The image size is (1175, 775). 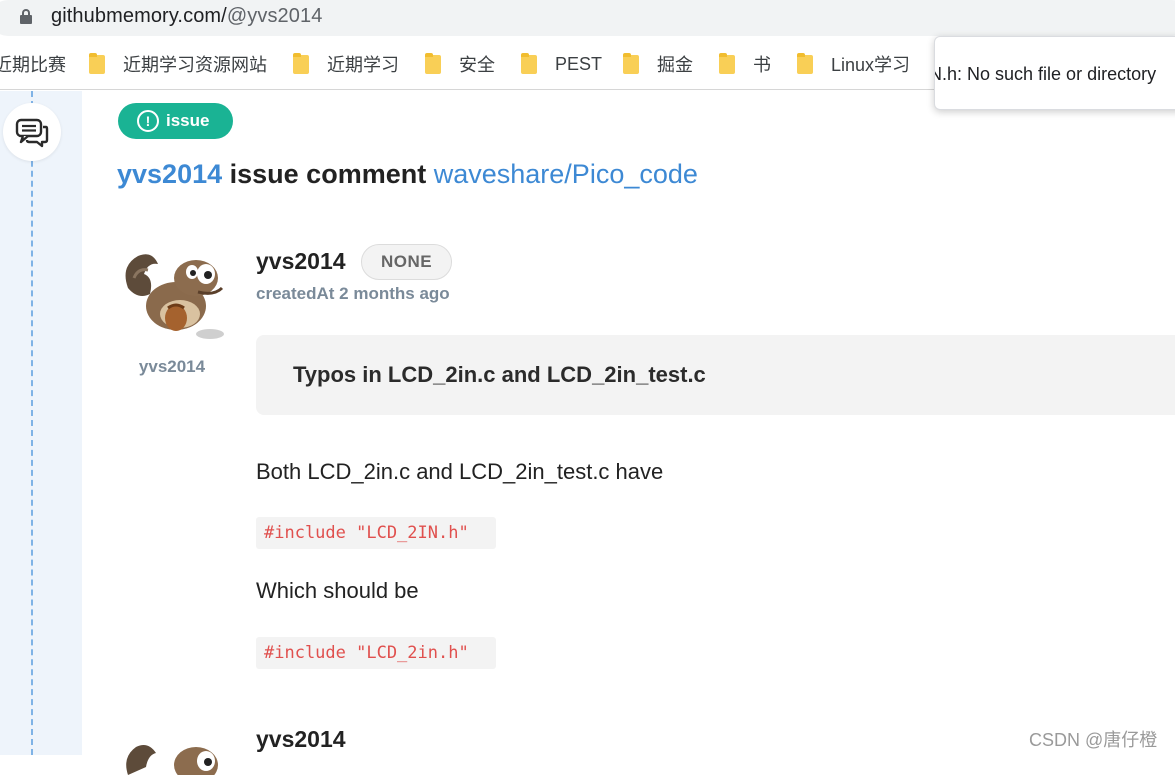 What do you see at coordinates (566, 174) in the screenshot?
I see `headline-repo-link: waveshare/Pico_code` at bounding box center [566, 174].